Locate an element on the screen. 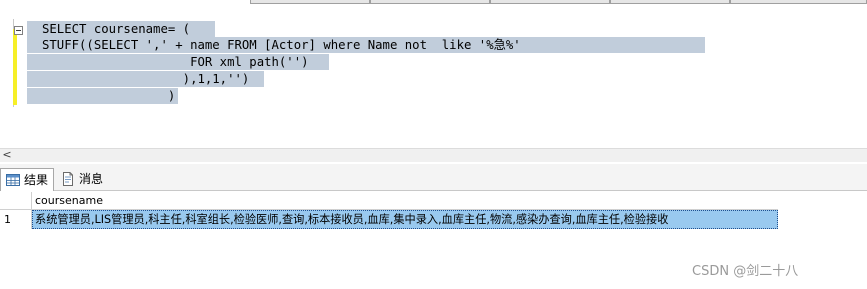 The height and width of the screenshot is (289, 867). grid-icon is located at coordinates (13, 180).